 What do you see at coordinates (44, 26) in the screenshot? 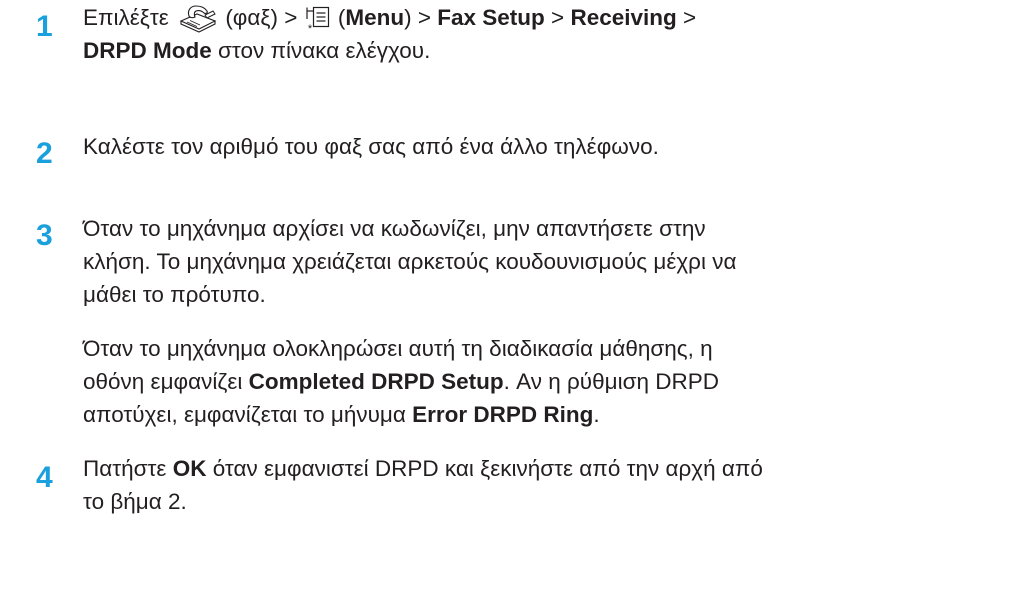
I see `step-number: 1` at bounding box center [44, 26].